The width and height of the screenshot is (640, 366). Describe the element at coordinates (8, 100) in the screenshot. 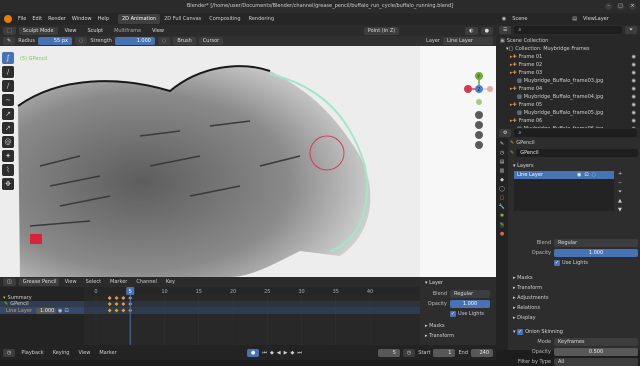

I see `randomize-tool-icon: ∼` at that location.